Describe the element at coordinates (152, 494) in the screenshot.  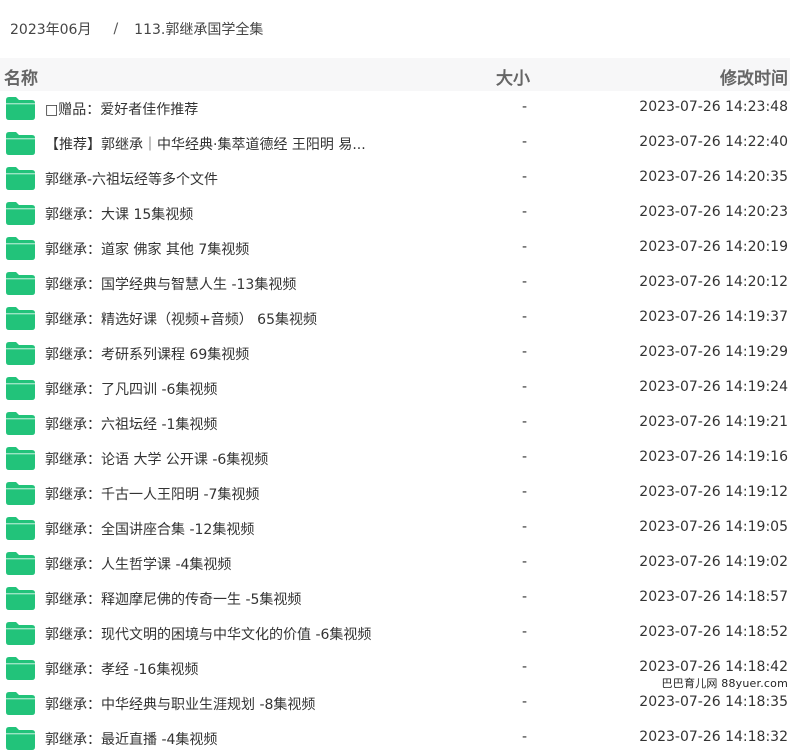
I see `file-name: 郭继承：千古一人王阳明 -7集视频` at that location.